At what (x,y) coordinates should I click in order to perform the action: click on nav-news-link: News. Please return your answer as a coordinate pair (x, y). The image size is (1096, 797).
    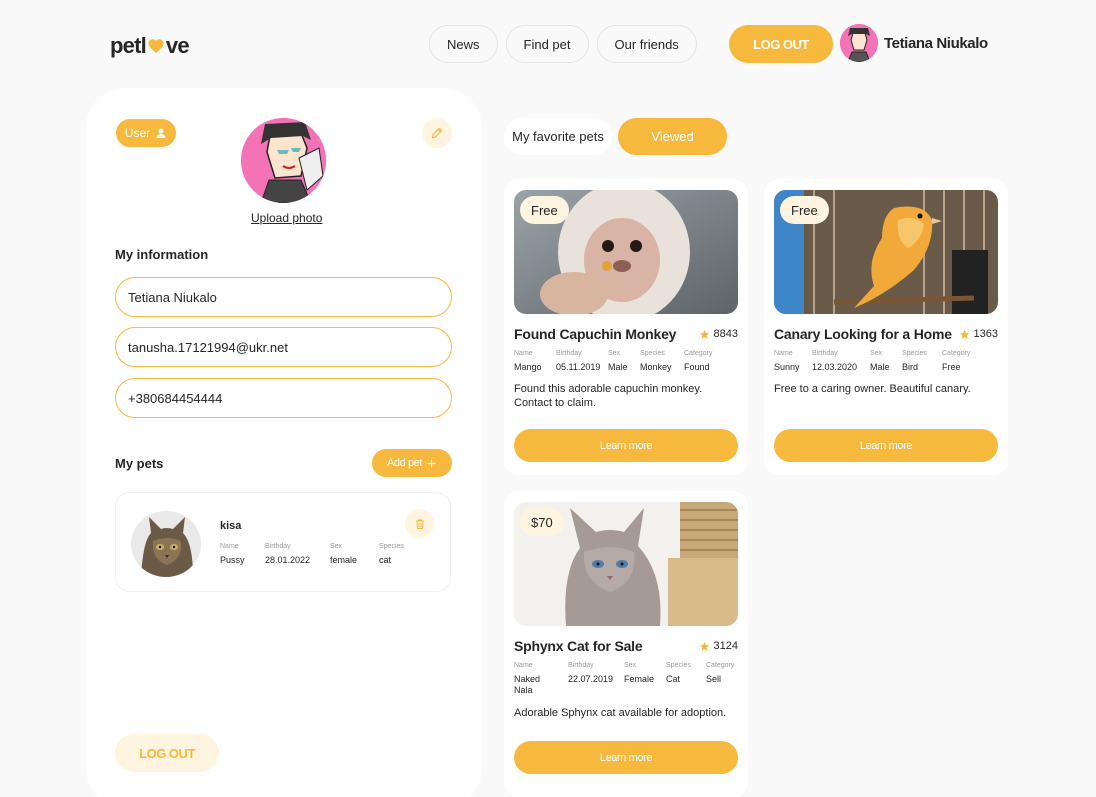
    Looking at the image, I should click on (463, 44).